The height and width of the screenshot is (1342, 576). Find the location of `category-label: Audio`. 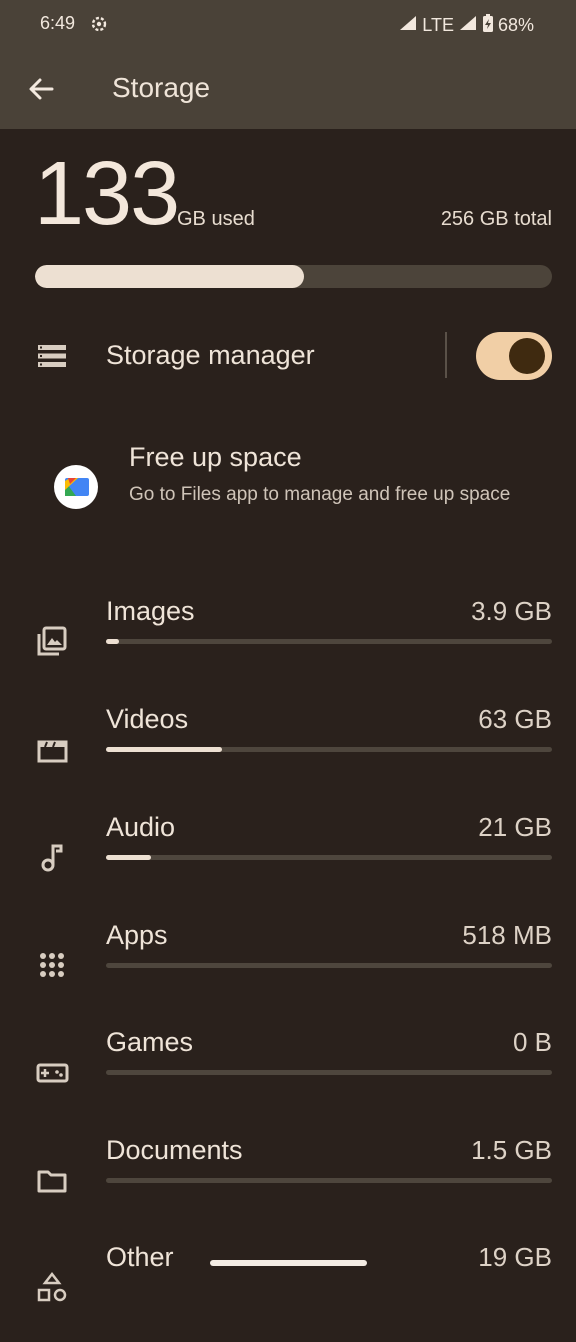

category-label: Audio is located at coordinates (141, 827).